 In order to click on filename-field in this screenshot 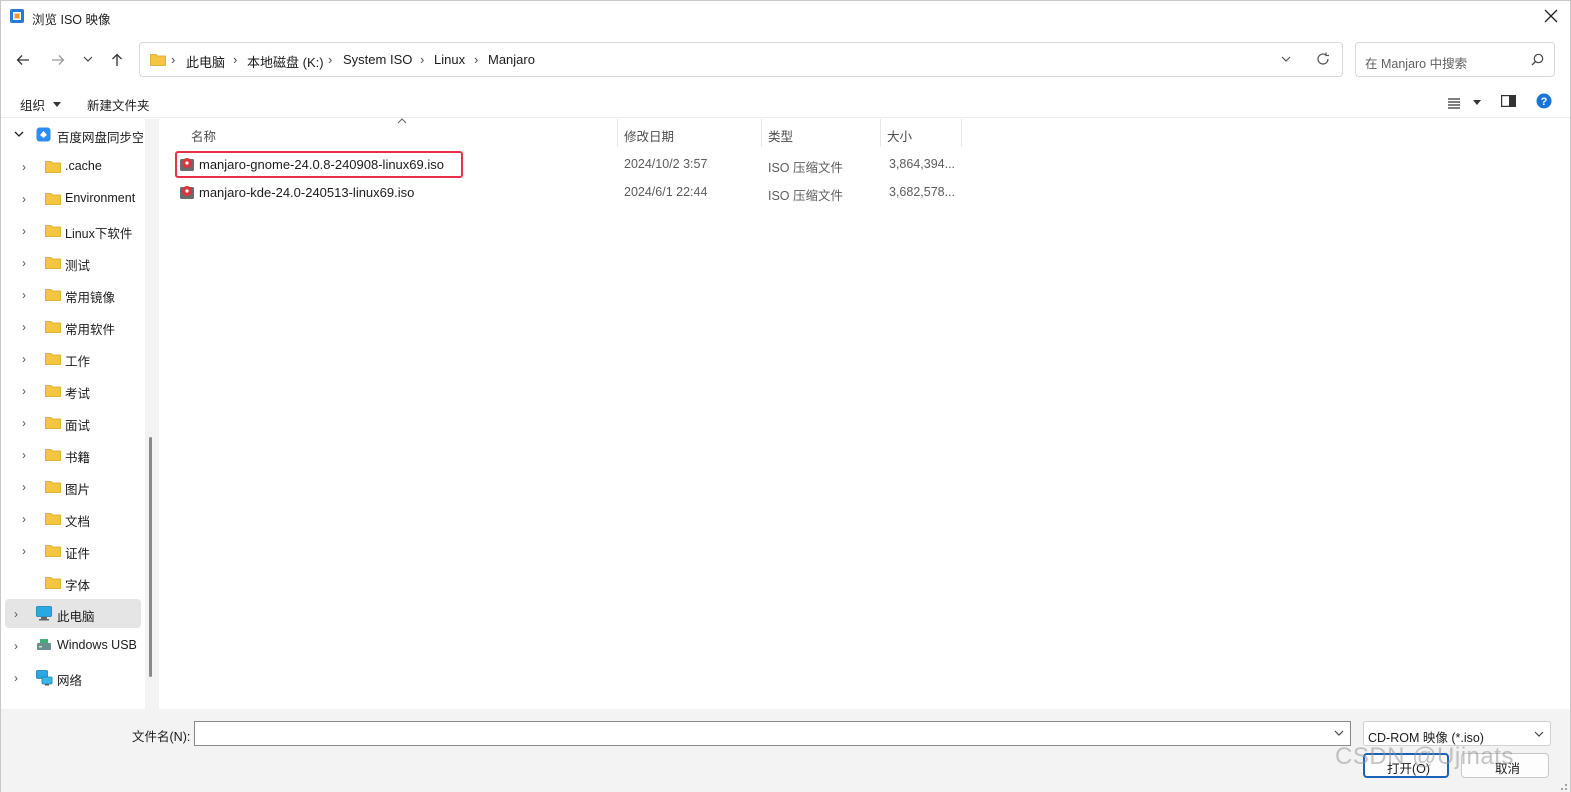, I will do `click(772, 733)`.